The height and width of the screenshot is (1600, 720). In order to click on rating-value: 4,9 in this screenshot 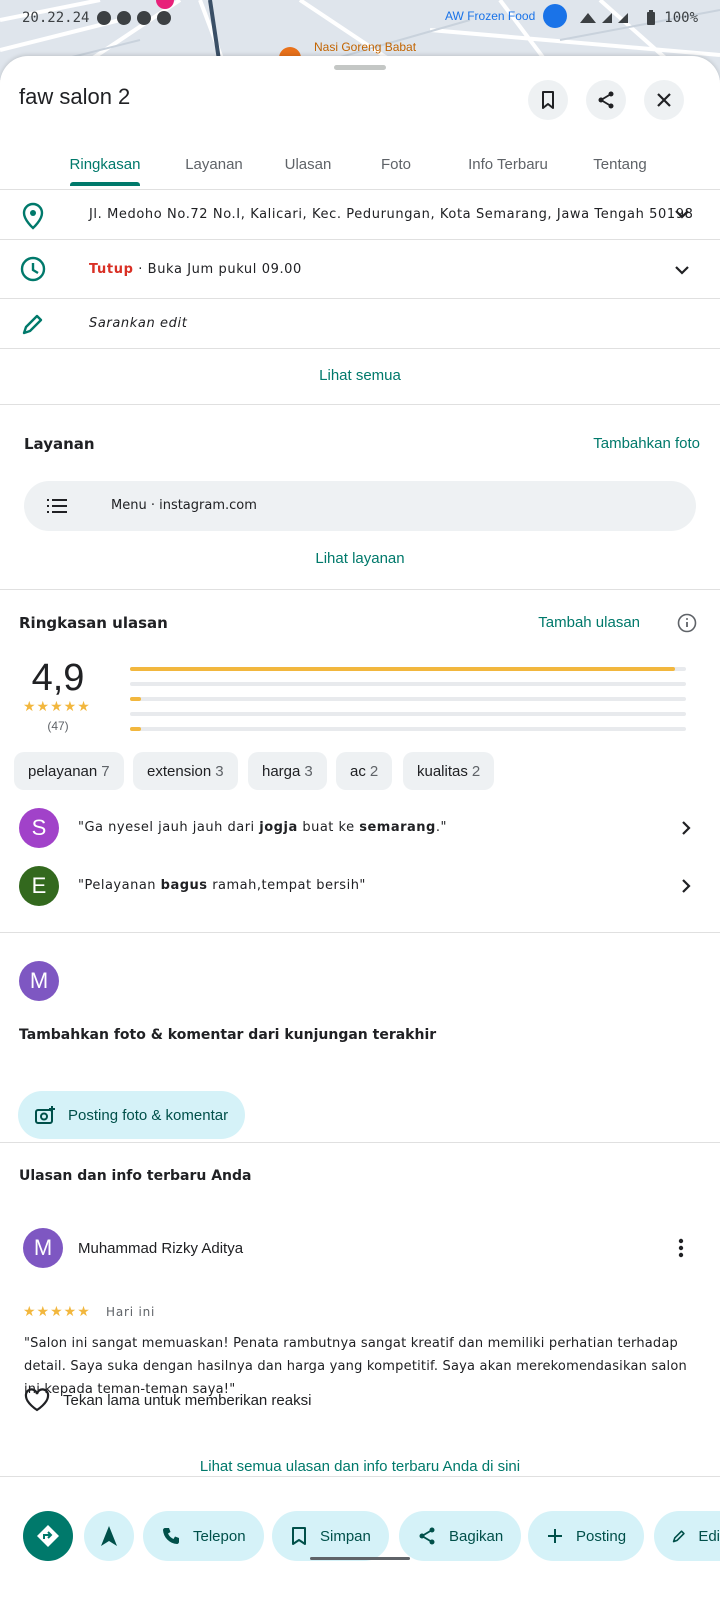, I will do `click(58, 678)`.